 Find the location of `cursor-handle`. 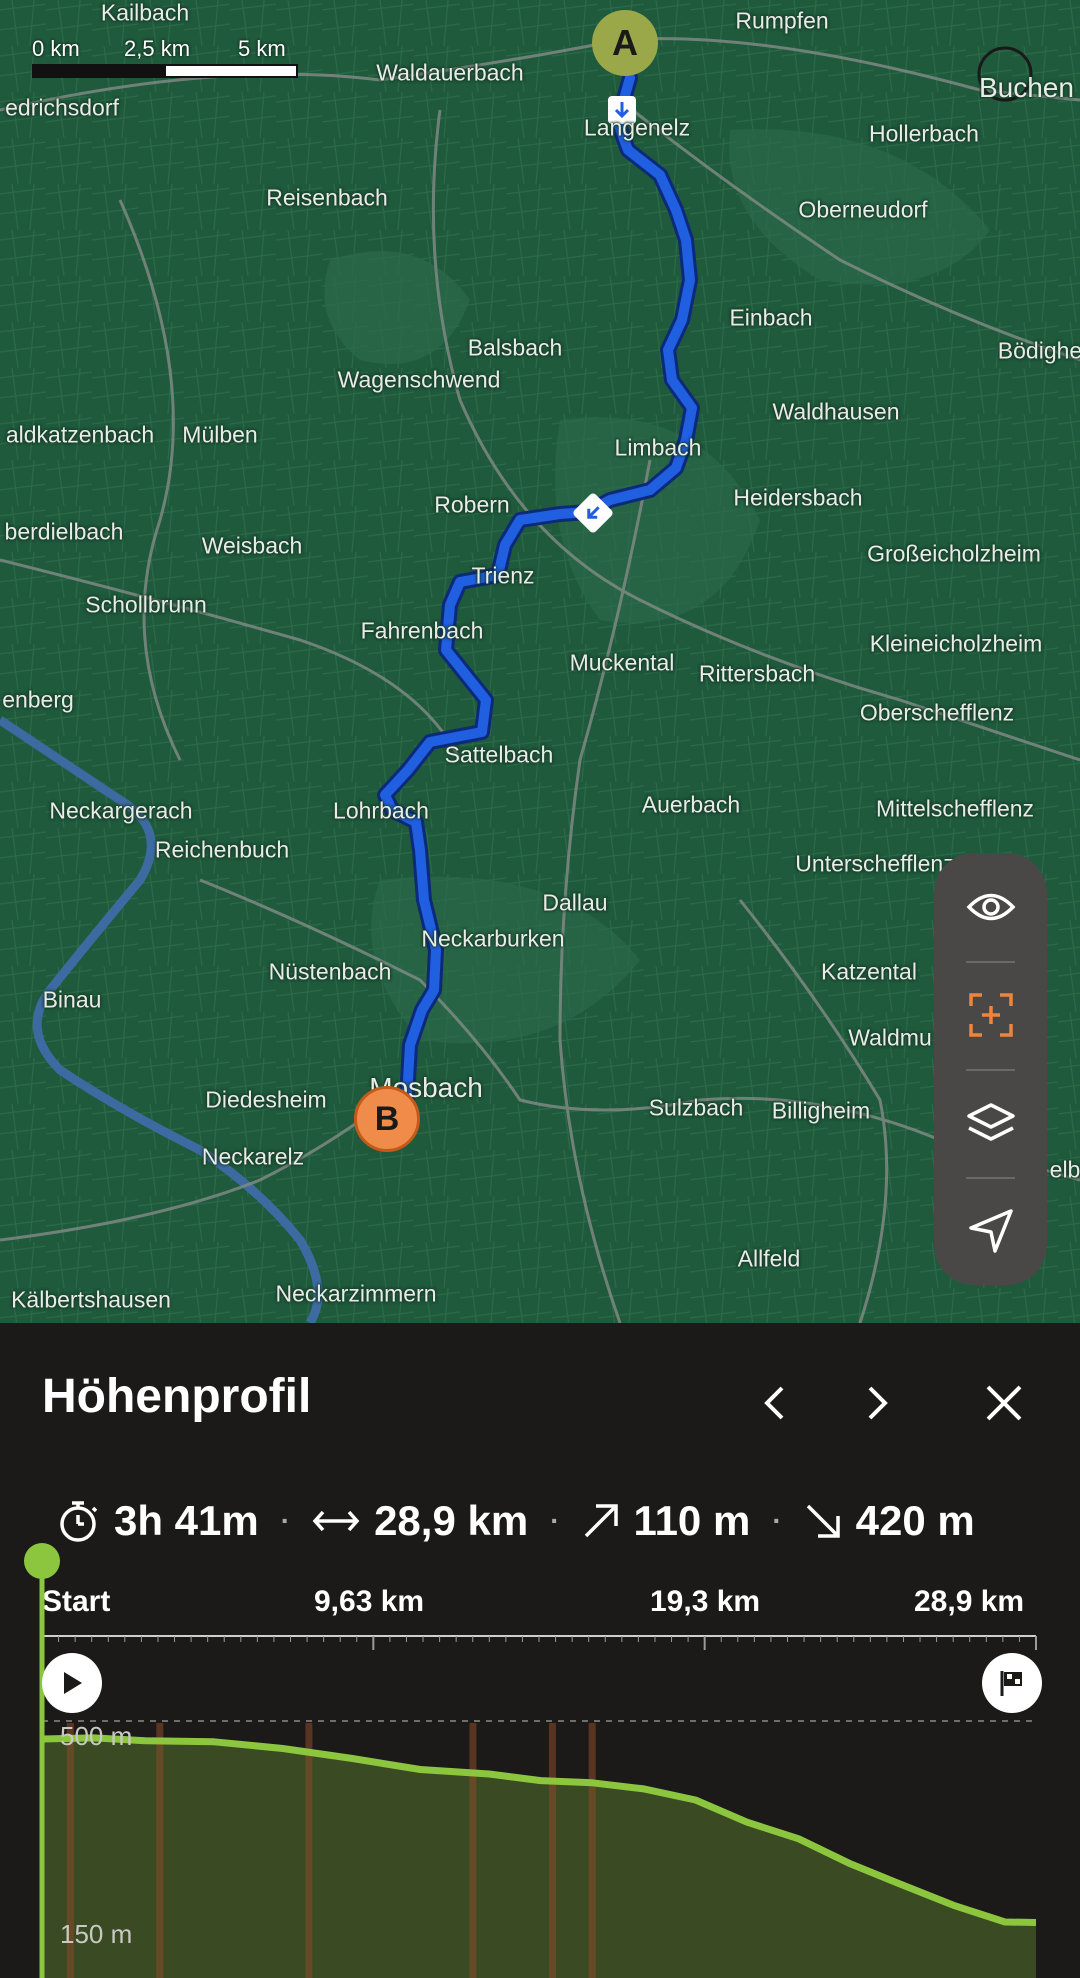

cursor-handle is located at coordinates (42, 1561).